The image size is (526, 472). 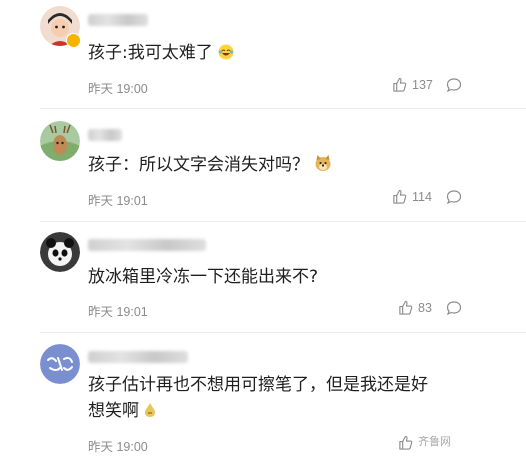 I want to click on like-count: 137, so click(x=422, y=84).